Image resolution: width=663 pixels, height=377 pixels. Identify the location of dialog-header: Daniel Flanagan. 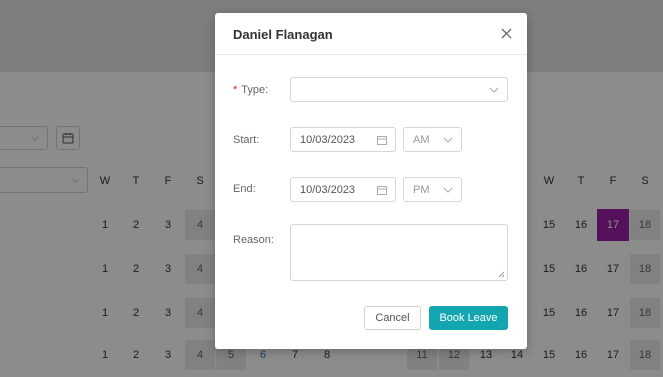
(371, 34).